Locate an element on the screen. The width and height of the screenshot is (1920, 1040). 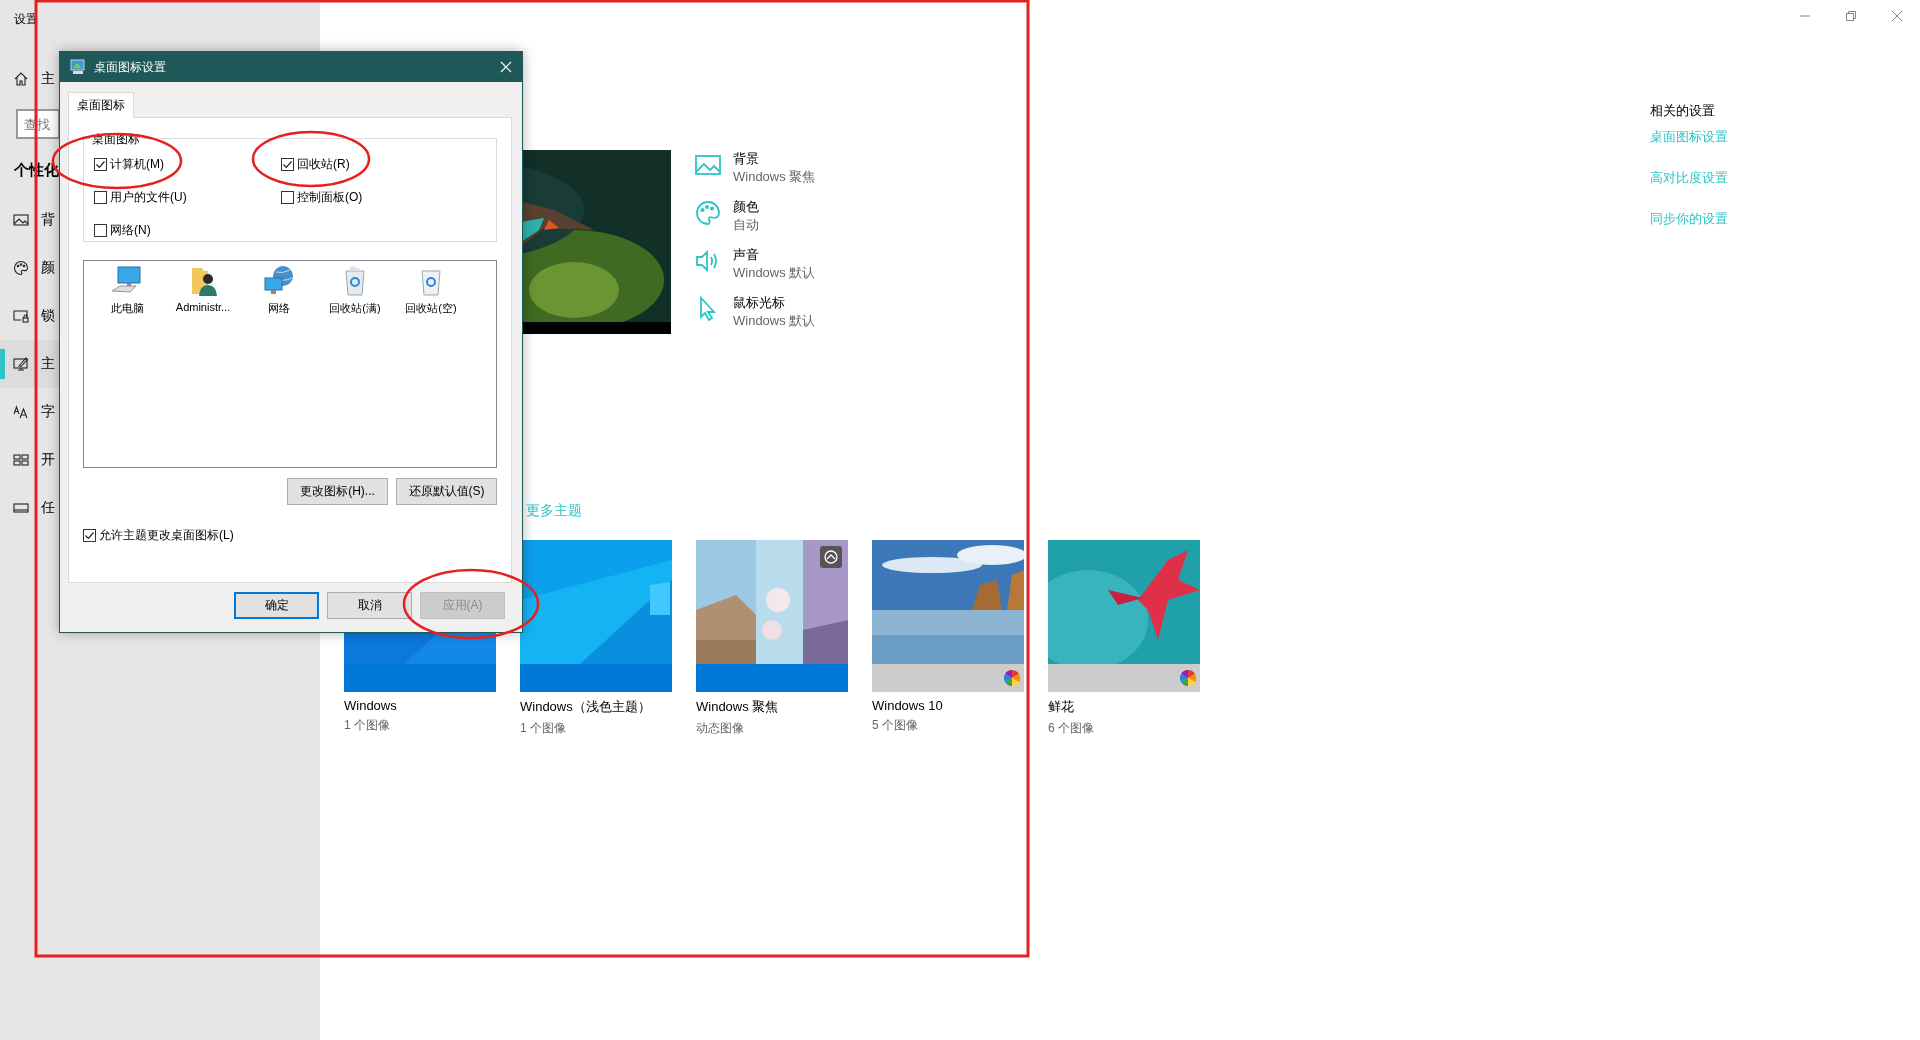
icon-label: 回收站(满) is located at coordinates (355, 308).